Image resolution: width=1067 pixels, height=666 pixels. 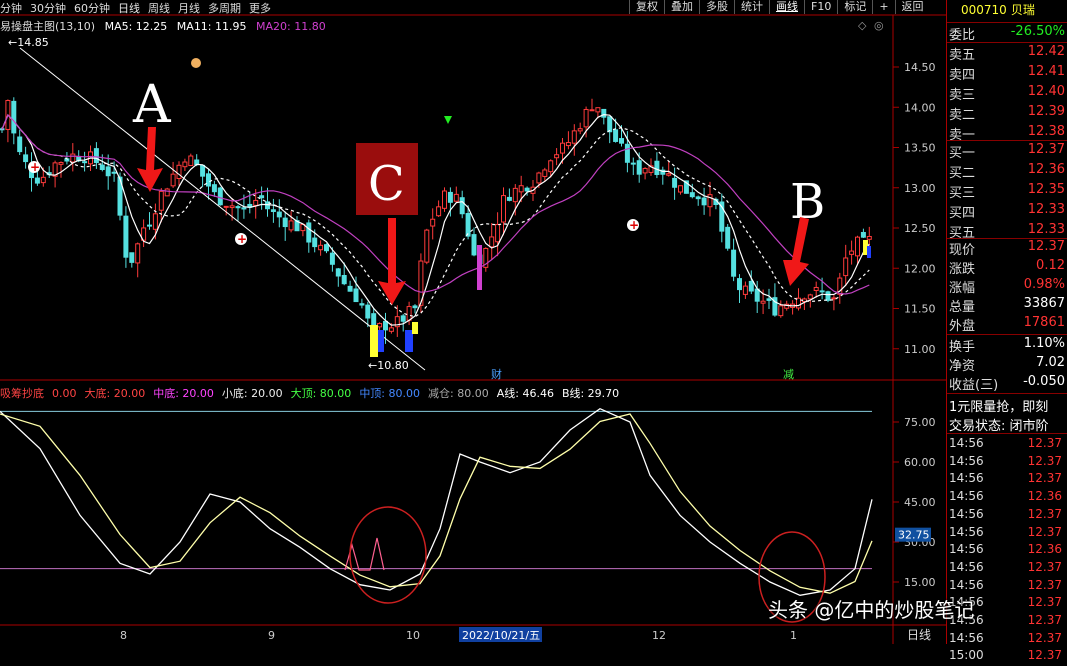 What do you see at coordinates (388, 555) in the screenshot?
I see `highlight-circle` at bounding box center [388, 555].